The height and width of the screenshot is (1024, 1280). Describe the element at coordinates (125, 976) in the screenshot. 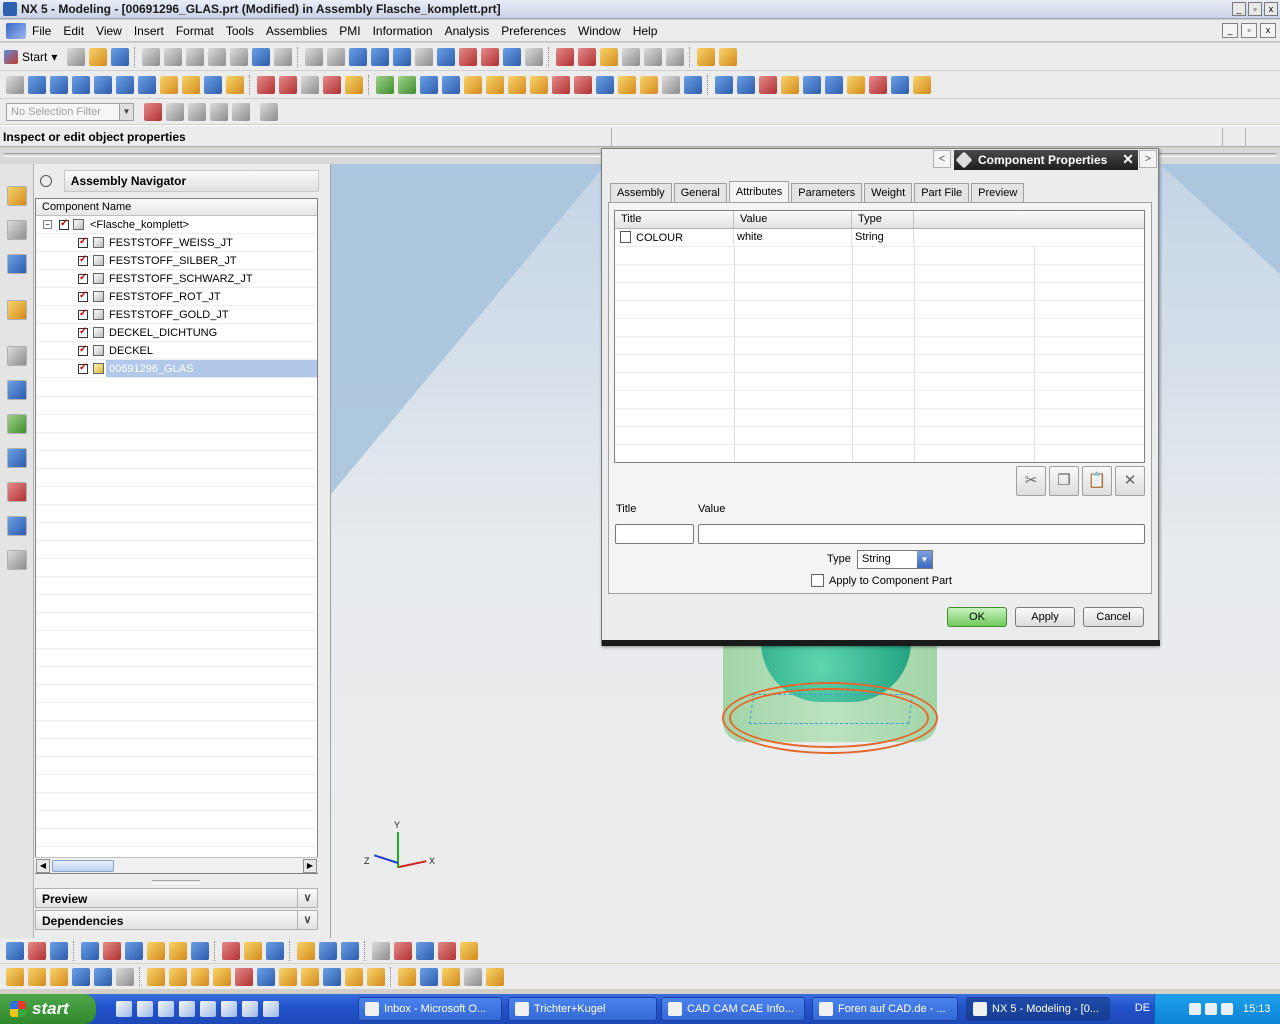

I see `mirror-assembly-icon` at that location.